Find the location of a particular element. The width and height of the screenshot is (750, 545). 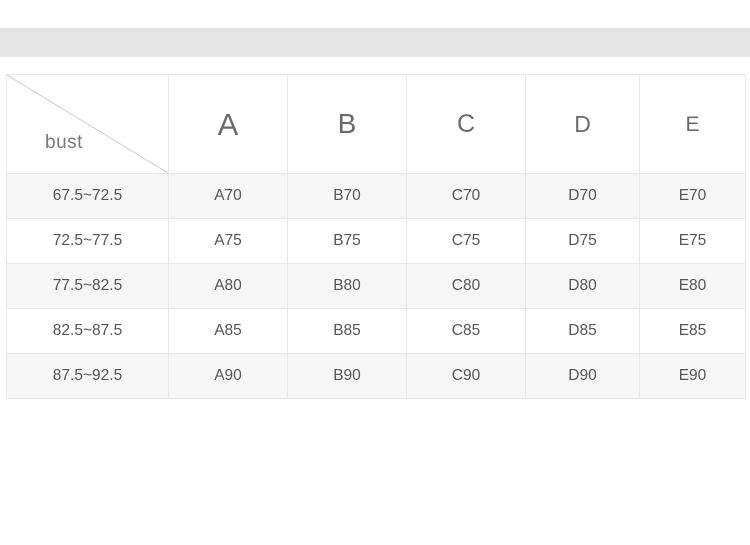

cup-header-label: C is located at coordinates (466, 123).